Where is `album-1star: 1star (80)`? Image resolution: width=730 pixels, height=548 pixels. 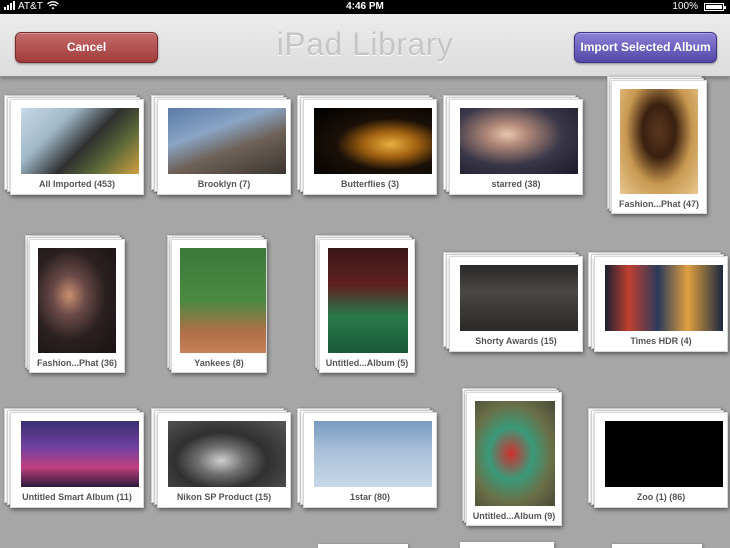 album-1star: 1star (80) is located at coordinates (367, 458).